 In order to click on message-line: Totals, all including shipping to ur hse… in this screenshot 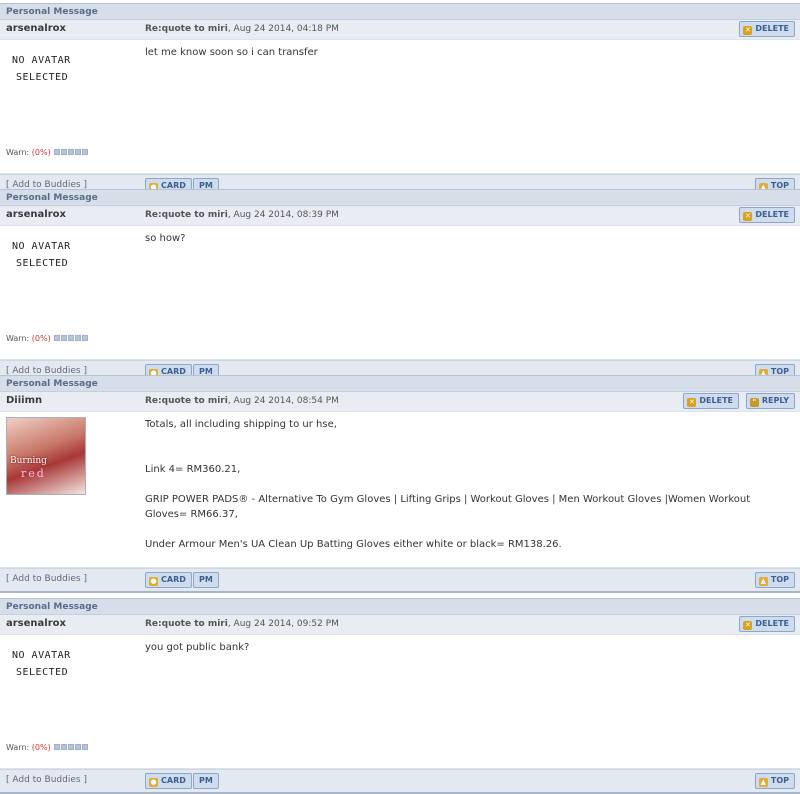, I will do `click(241, 424)`.